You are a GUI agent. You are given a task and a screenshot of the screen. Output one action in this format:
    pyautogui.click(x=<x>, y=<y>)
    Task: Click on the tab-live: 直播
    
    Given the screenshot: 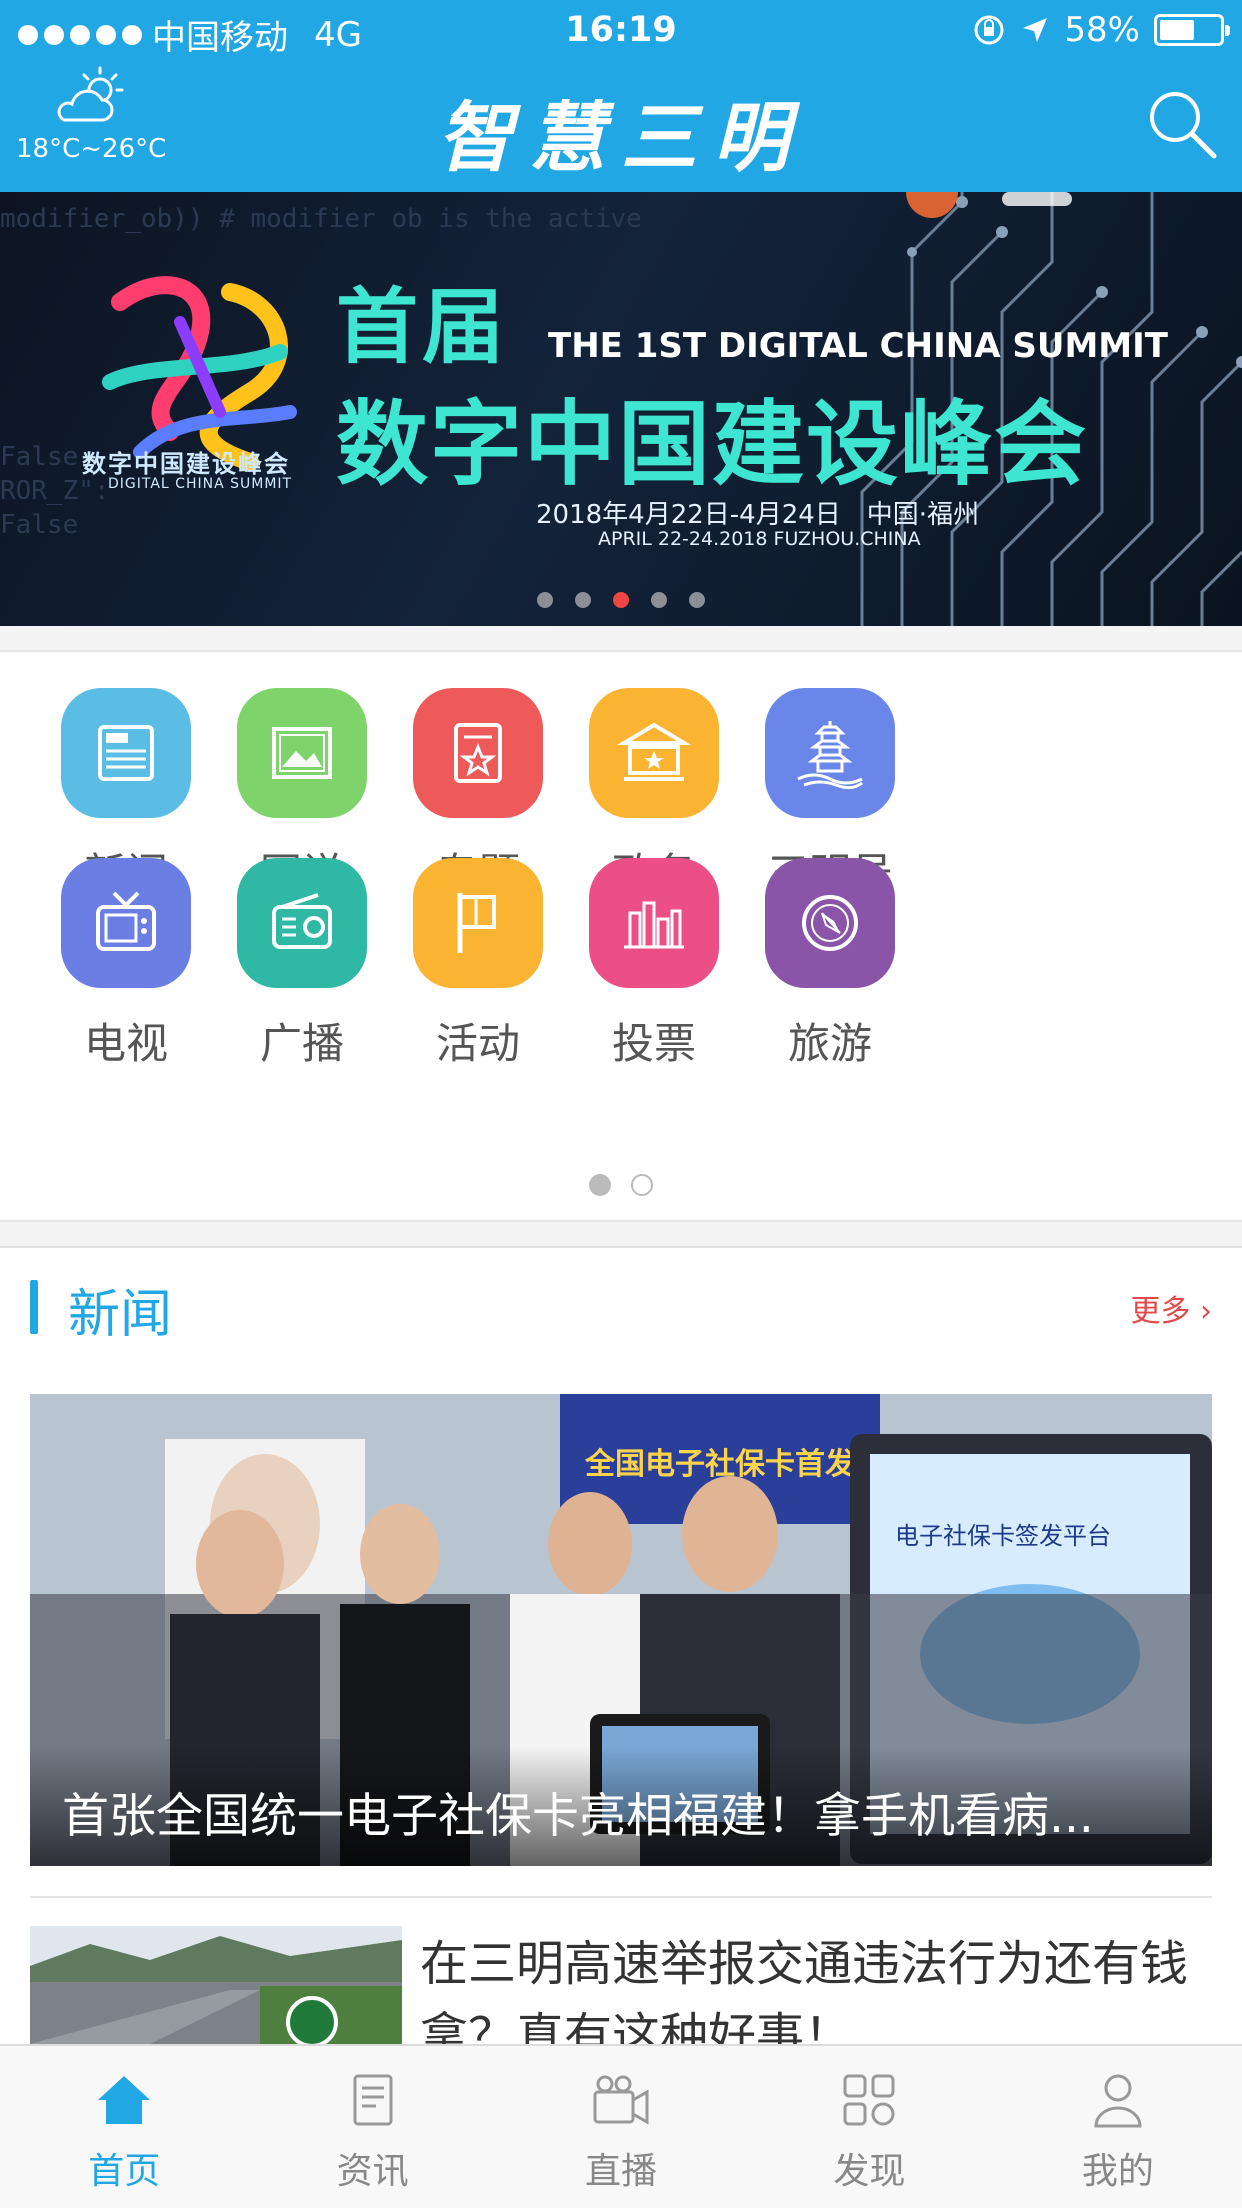 What is the action you would take?
    pyautogui.click(x=621, y=2127)
    